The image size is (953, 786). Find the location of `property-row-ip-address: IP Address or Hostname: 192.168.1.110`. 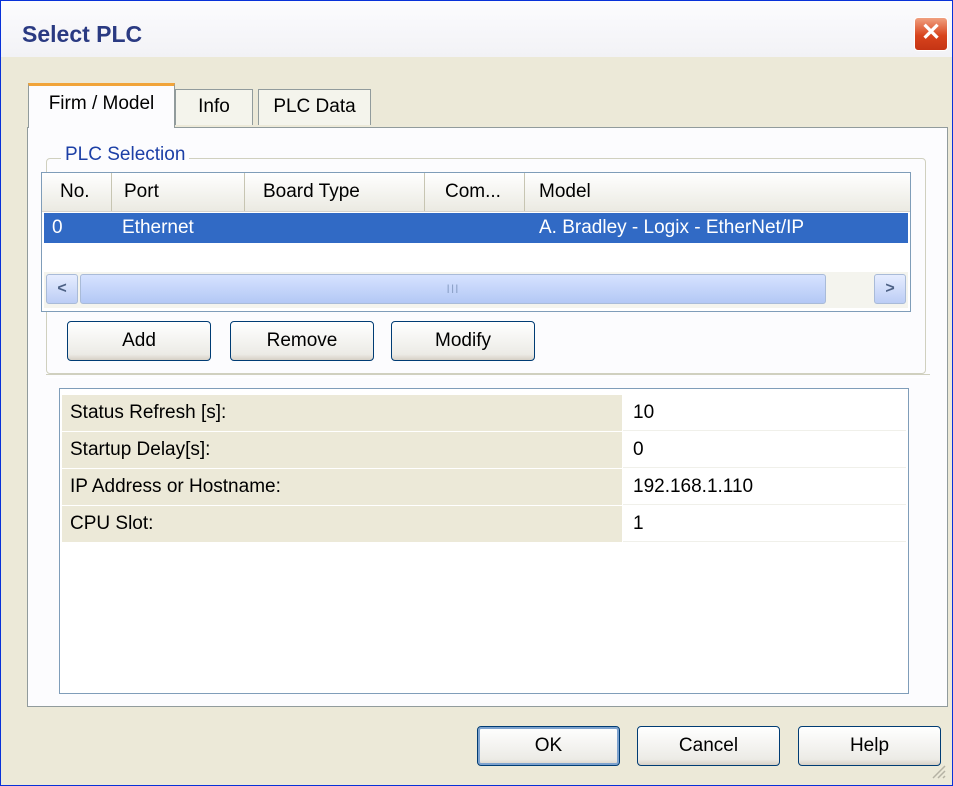

property-row-ip-address: IP Address or Hostname: 192.168.1.110 is located at coordinates (484, 487).